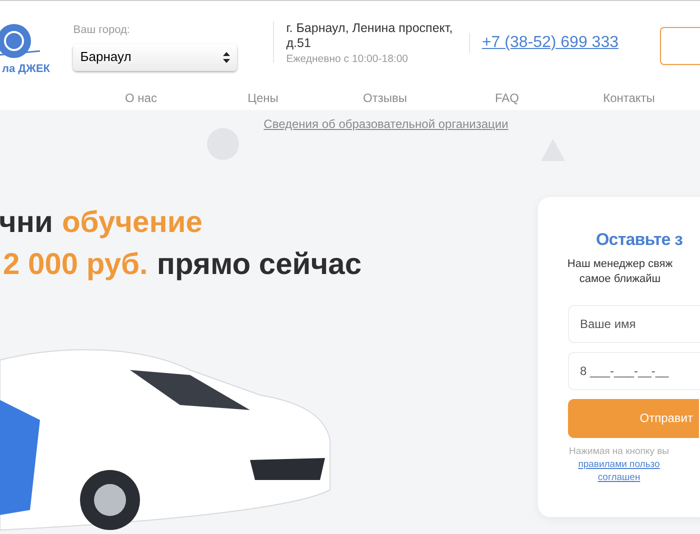  What do you see at coordinates (550, 43) in the screenshot?
I see `phone-link: +7 (38-52) 699 333` at bounding box center [550, 43].